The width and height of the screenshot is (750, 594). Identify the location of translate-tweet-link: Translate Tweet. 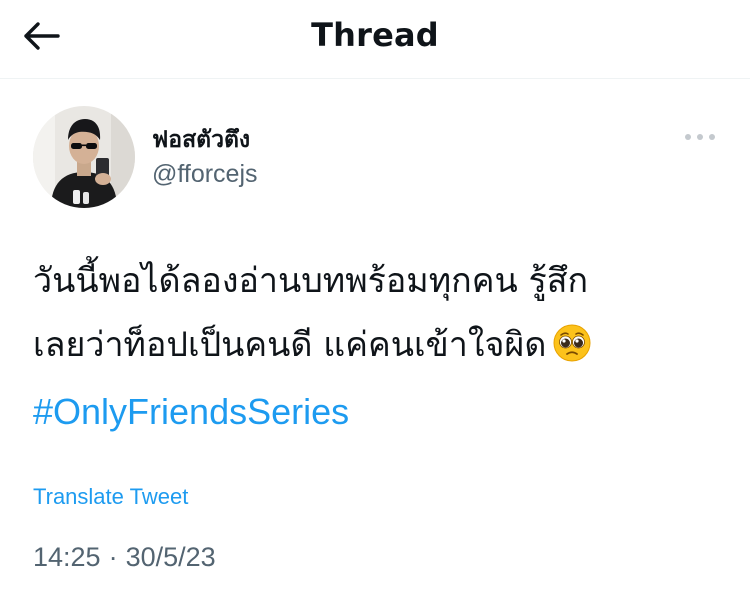
(110, 497).